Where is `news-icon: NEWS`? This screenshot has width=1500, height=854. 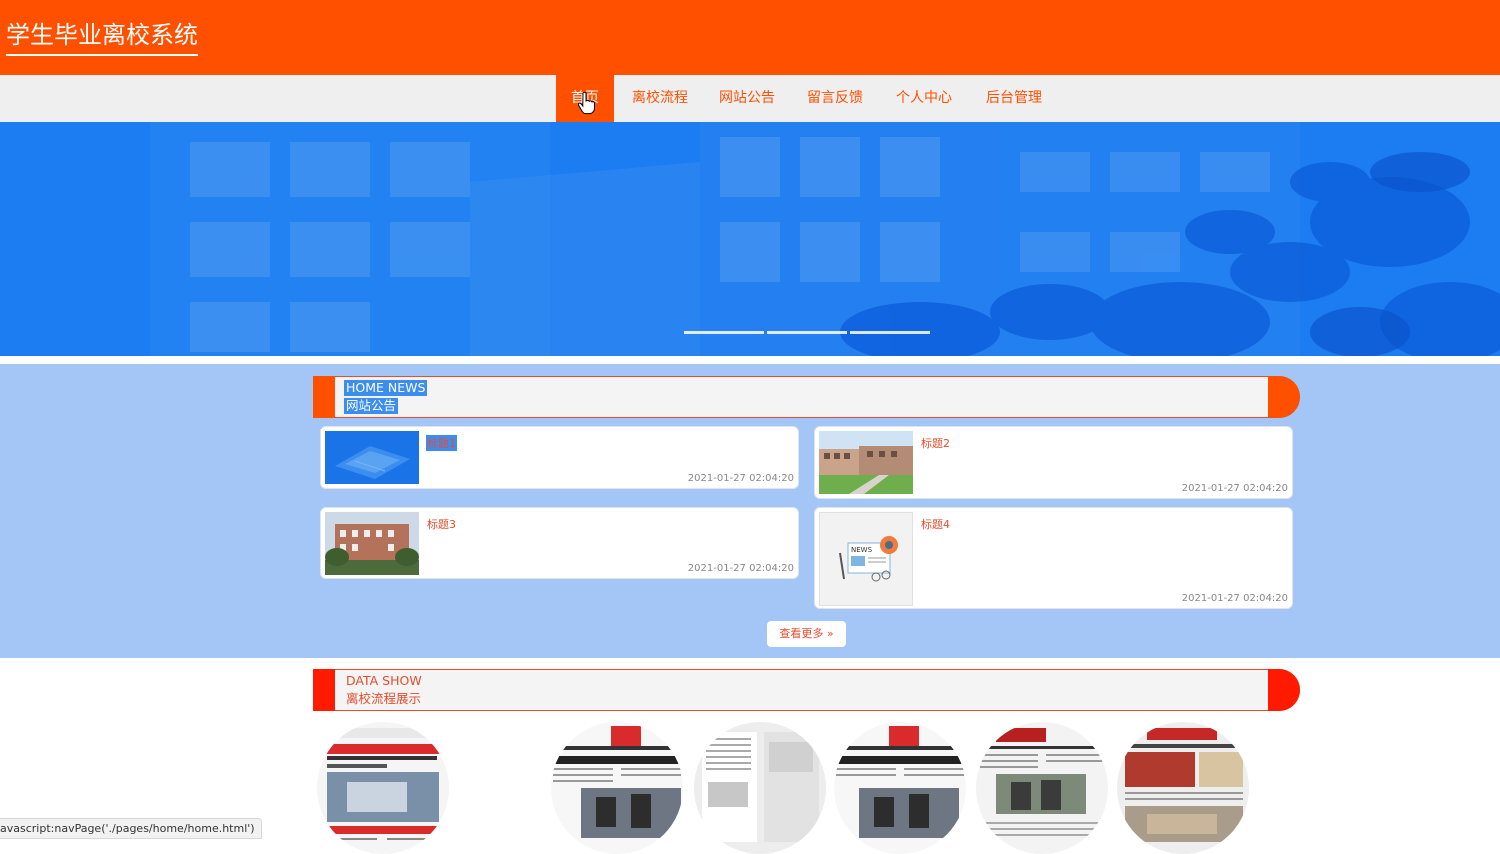 news-icon: NEWS is located at coordinates (866, 559).